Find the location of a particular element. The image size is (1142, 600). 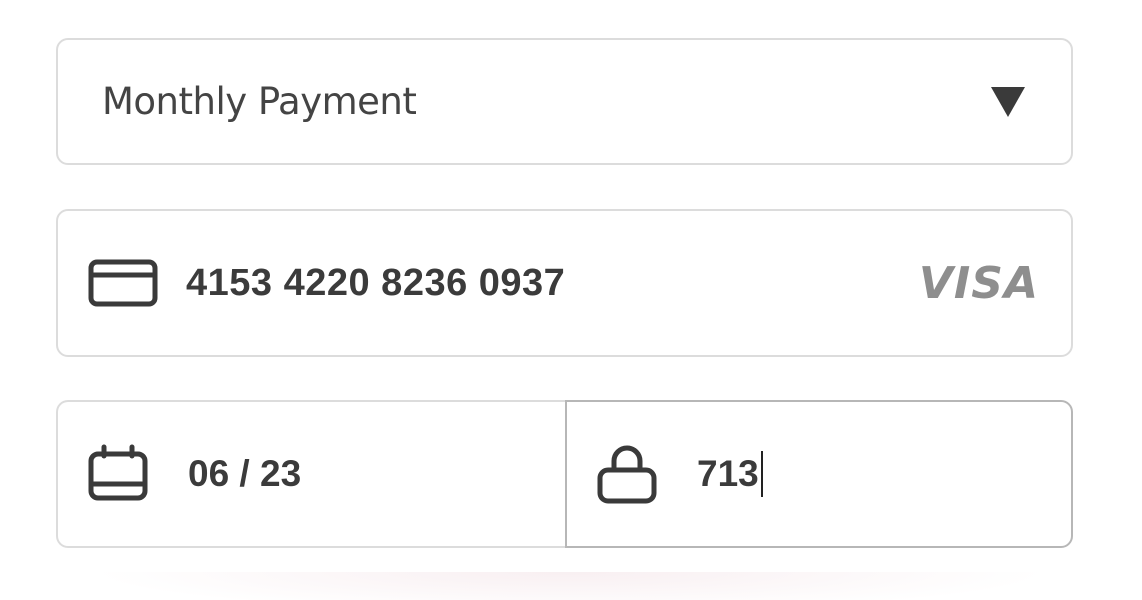

text-cursor is located at coordinates (761, 474).